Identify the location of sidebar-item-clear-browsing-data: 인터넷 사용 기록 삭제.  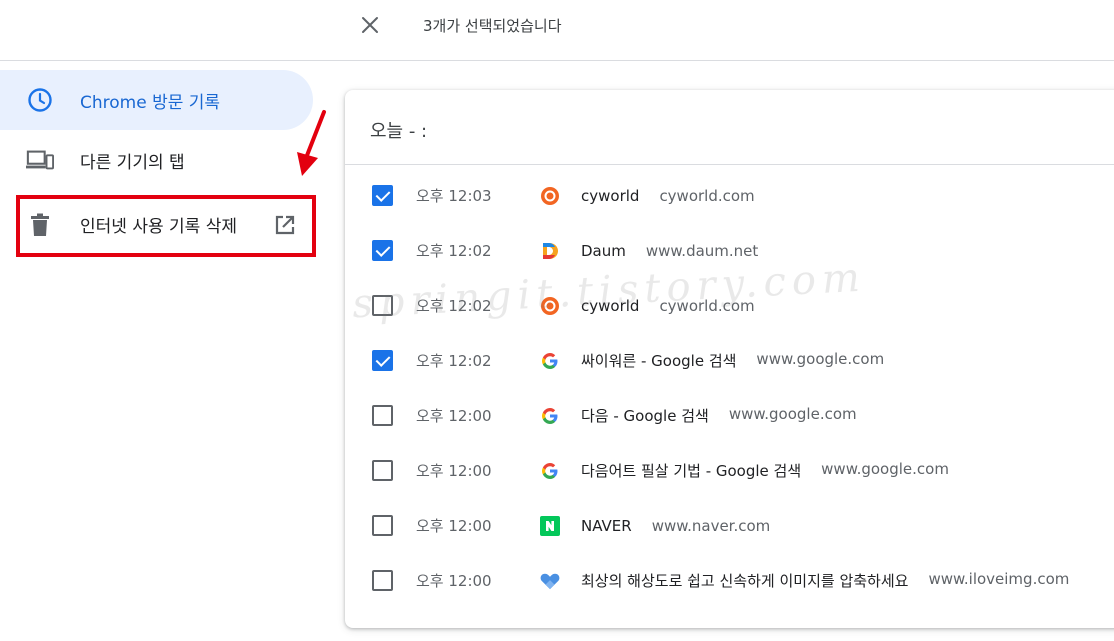
(160, 224).